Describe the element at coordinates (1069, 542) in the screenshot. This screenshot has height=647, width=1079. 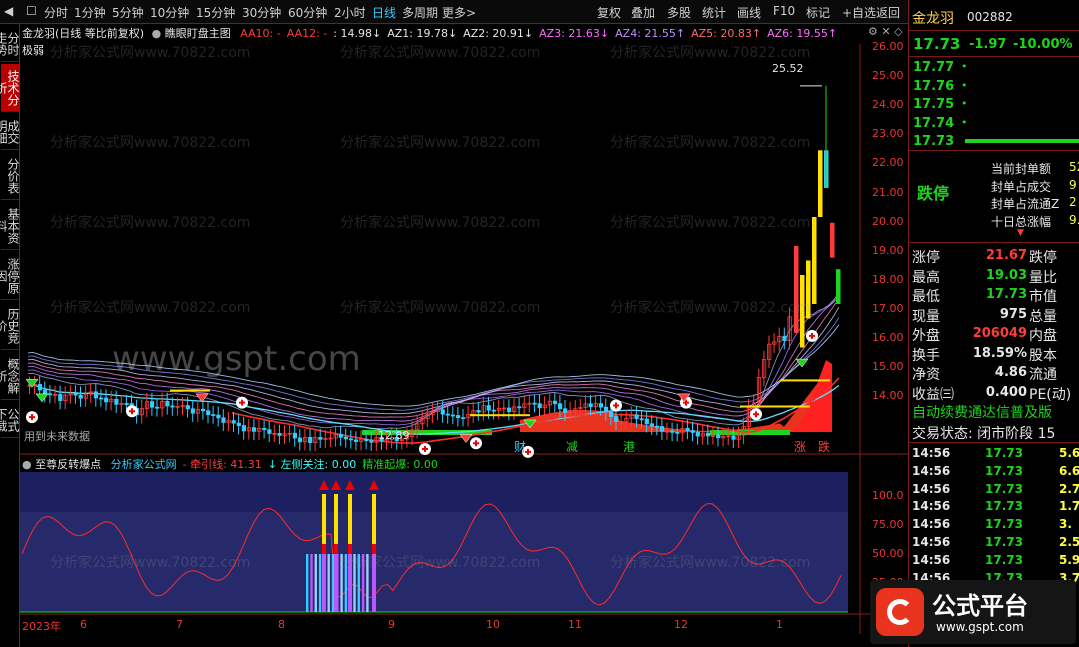
I see `tick-volume: 2.5` at that location.